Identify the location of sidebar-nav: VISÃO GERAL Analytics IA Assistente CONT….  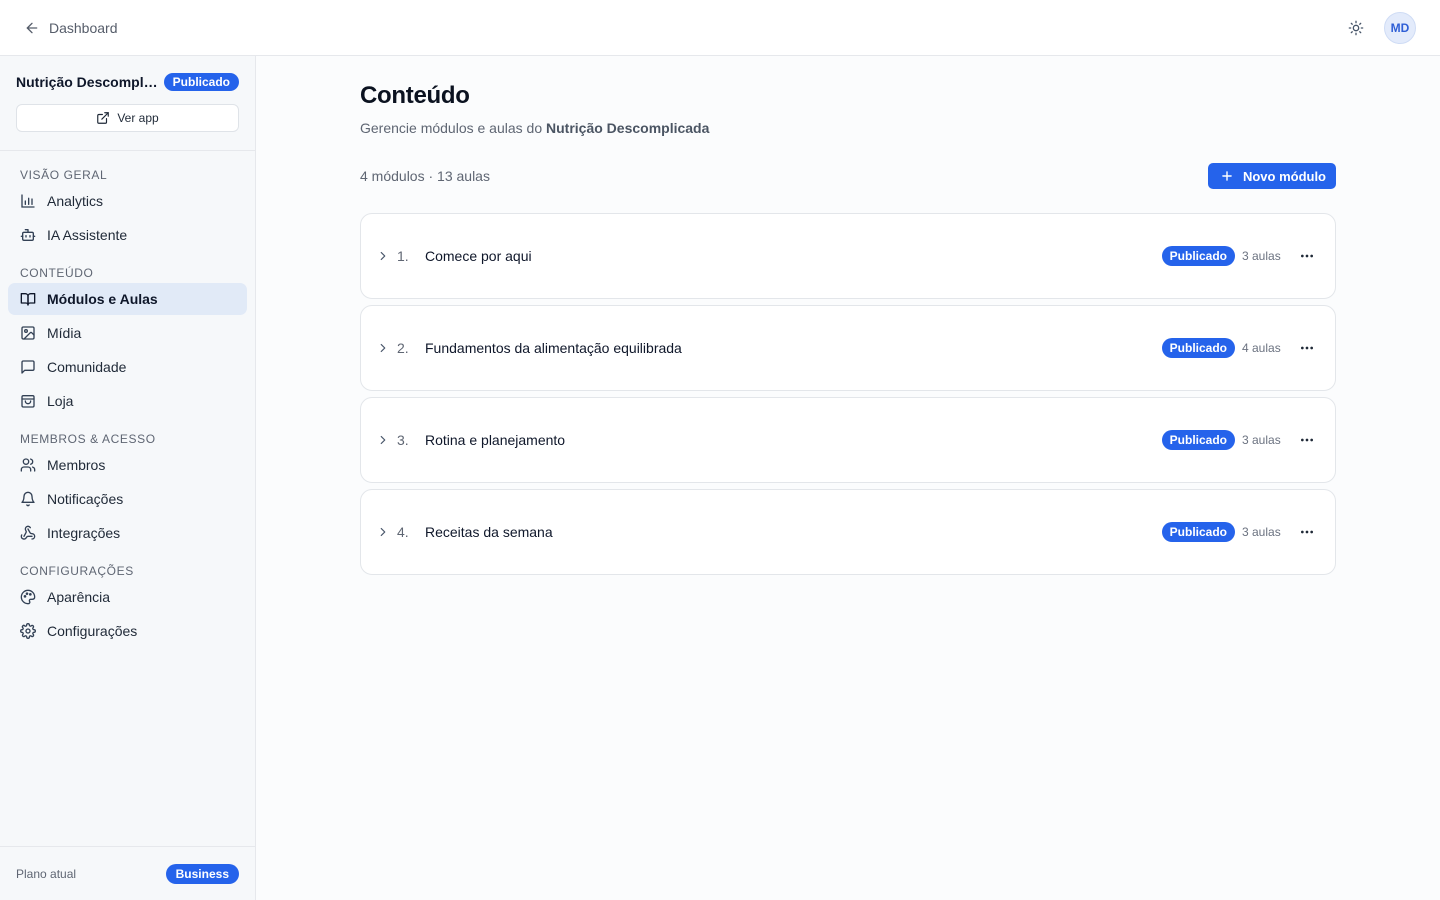
(127, 399).